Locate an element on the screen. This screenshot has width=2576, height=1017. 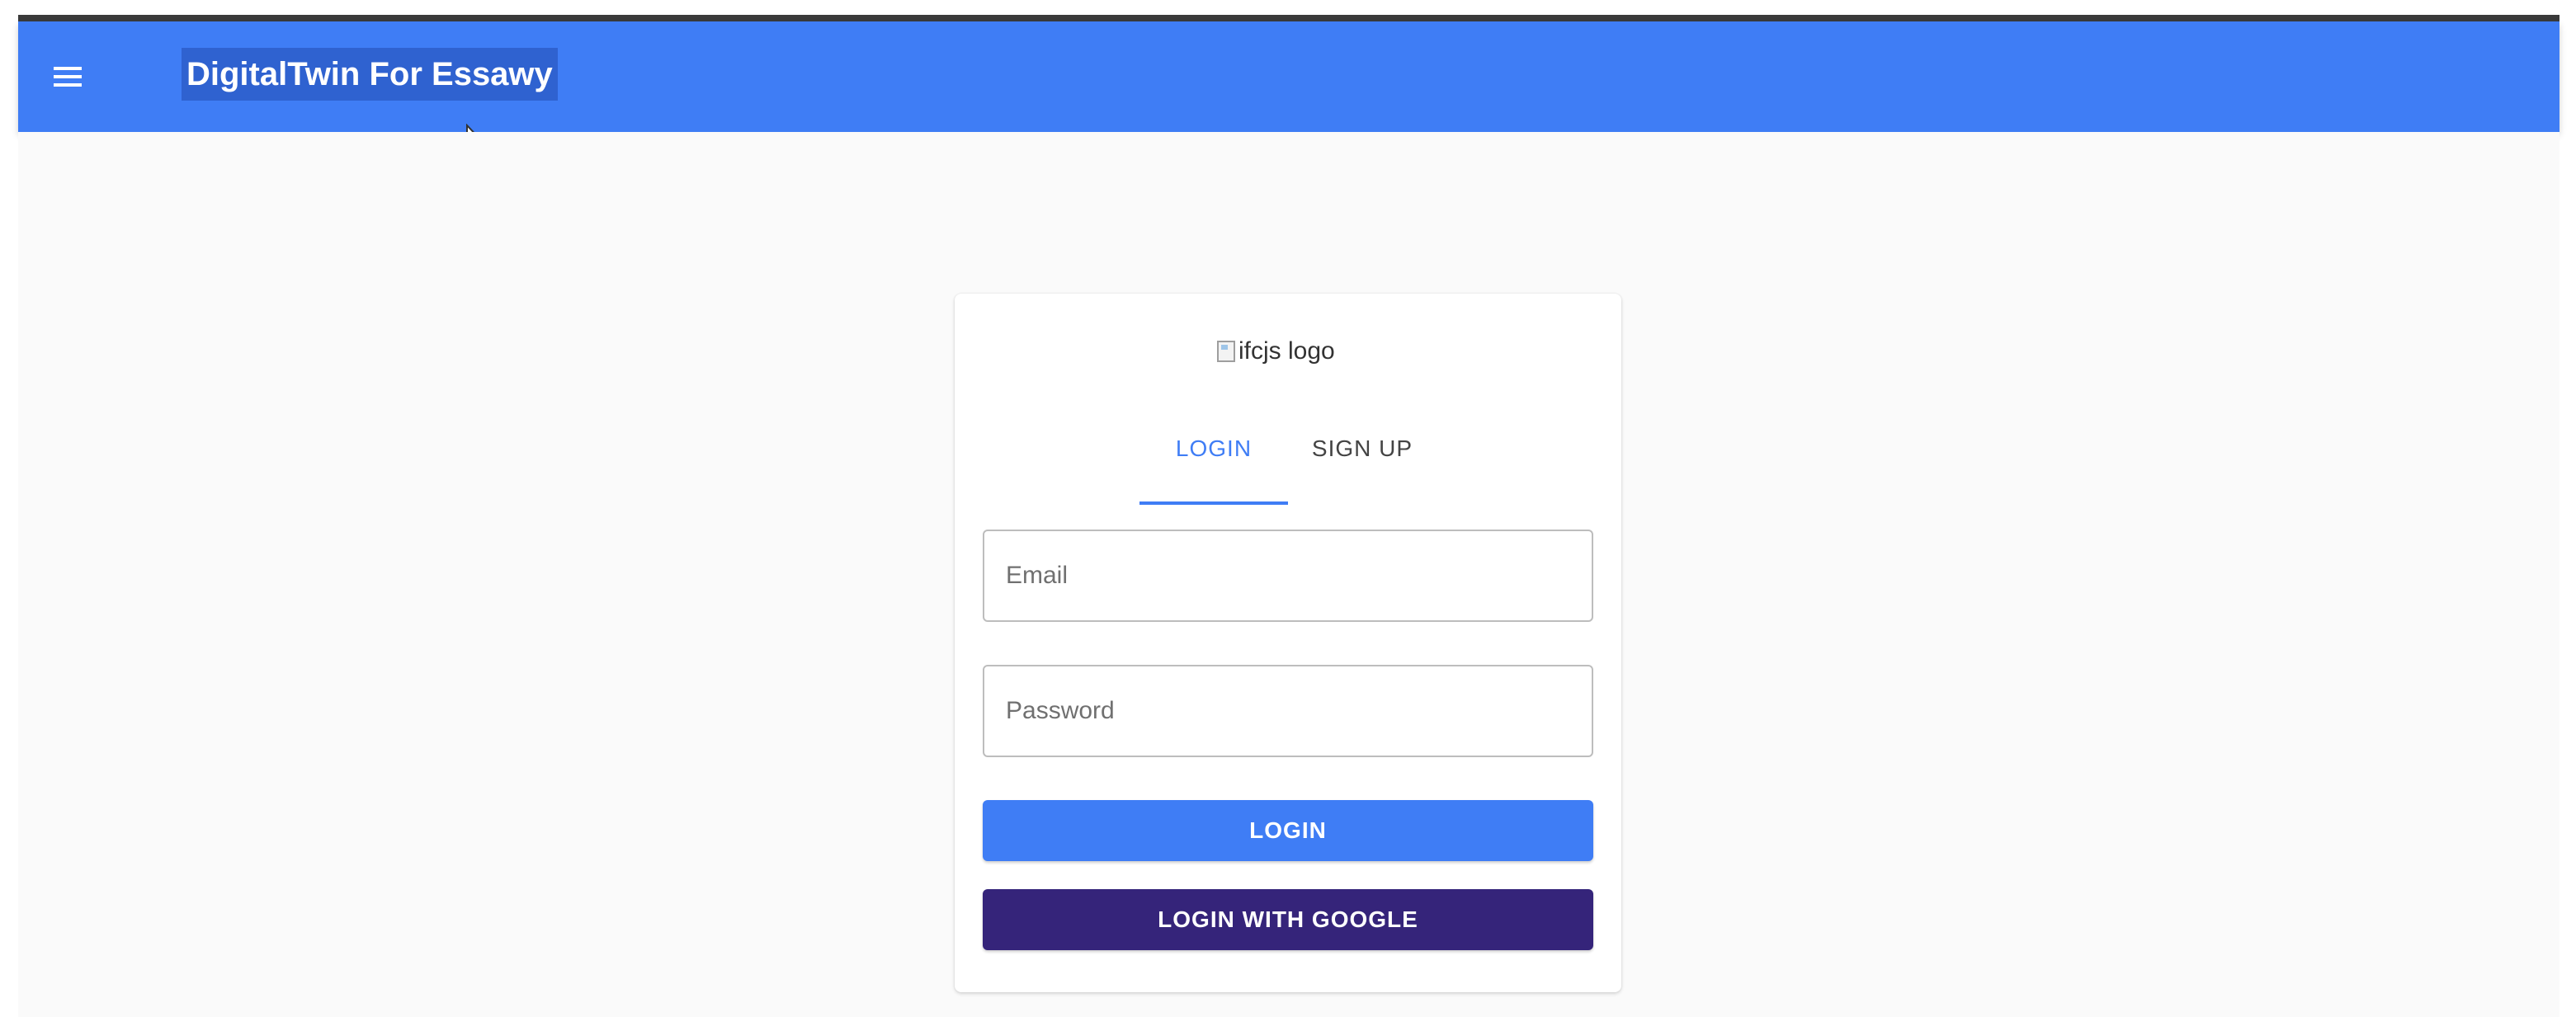
auth-tabs: LOGIN SIGN UP is located at coordinates (1288, 449).